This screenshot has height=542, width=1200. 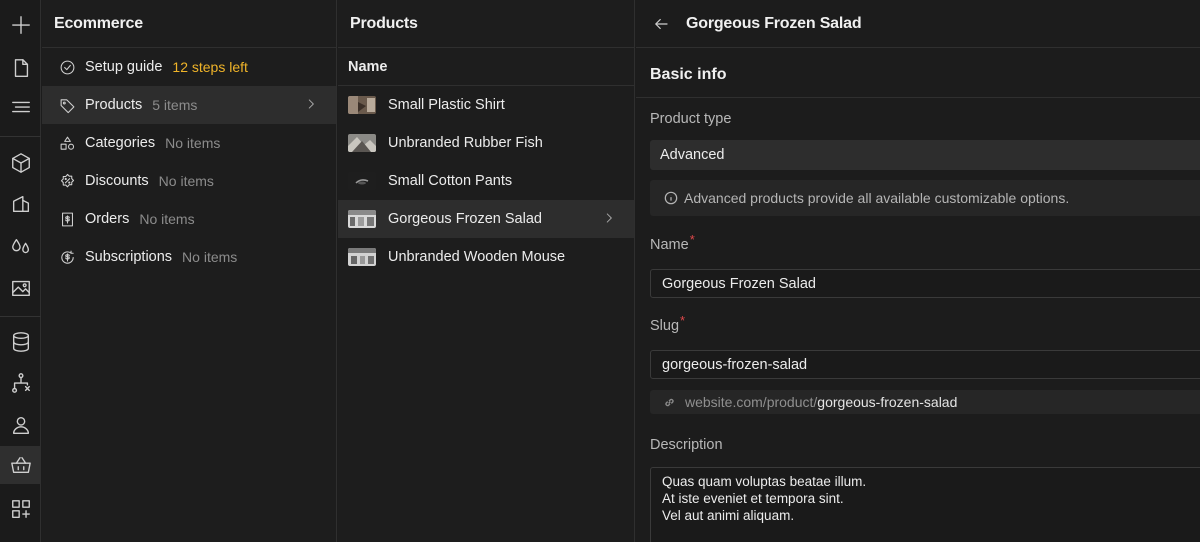 I want to click on file-icon, so click(x=20, y=68).